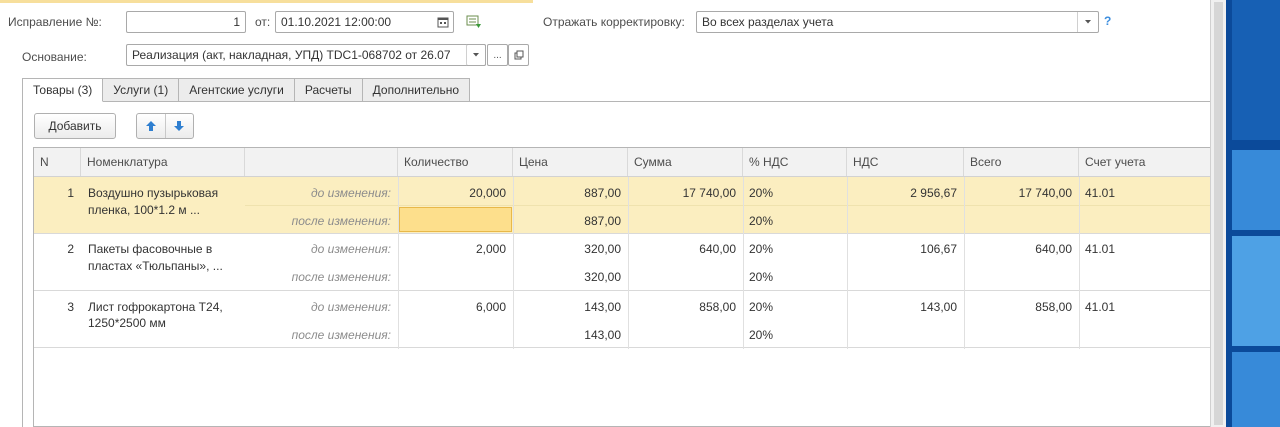 The width and height of the screenshot is (1280, 427). What do you see at coordinates (1053, 249) in the screenshot?
I see `total-before: 640,00` at bounding box center [1053, 249].